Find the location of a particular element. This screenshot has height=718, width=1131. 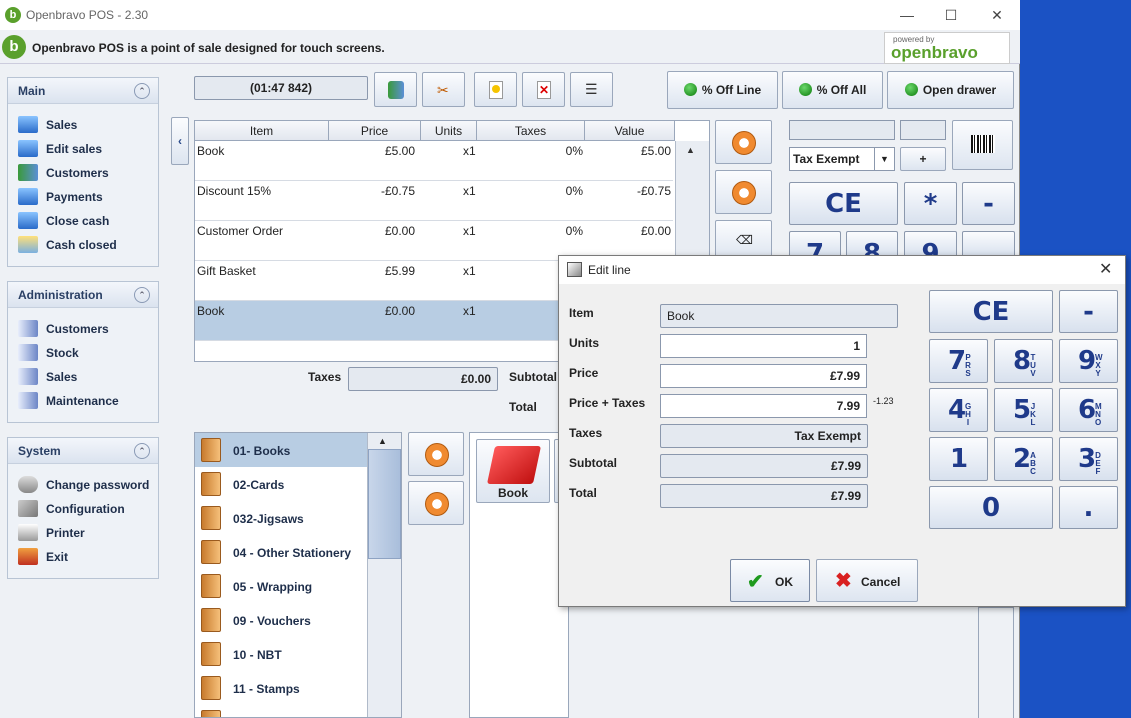

dialog-minus-key: - is located at coordinates (1088, 311).